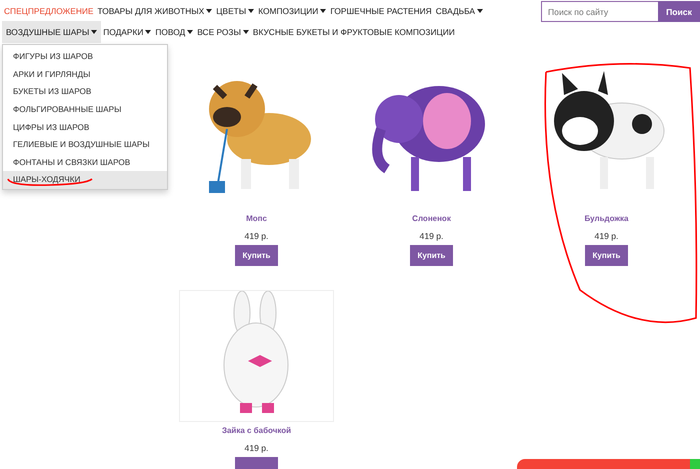 This screenshot has height=469, width=700. Describe the element at coordinates (235, 11) in the screenshot. I see `nav-link: ЦВЕТЫ` at that location.